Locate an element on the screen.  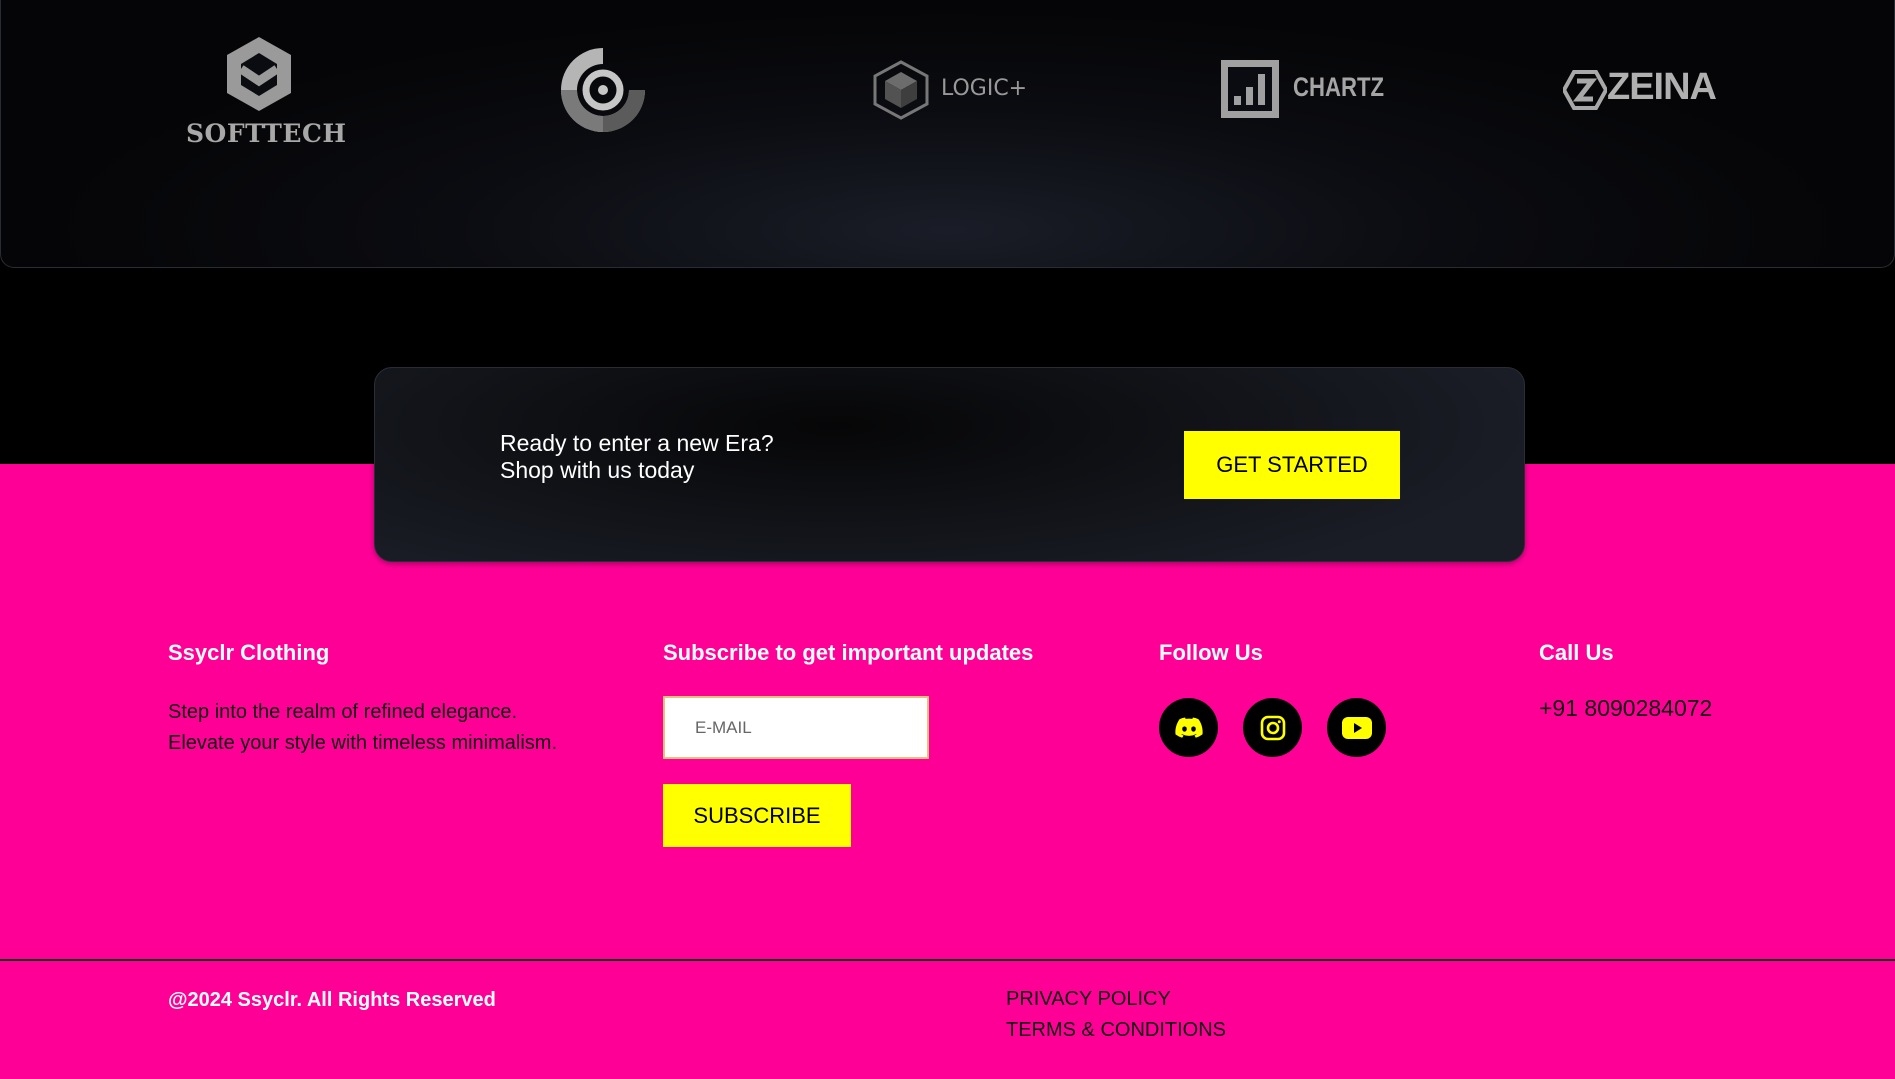
privacy-policy-link: PRIVACY POLICY is located at coordinates (1088, 999).